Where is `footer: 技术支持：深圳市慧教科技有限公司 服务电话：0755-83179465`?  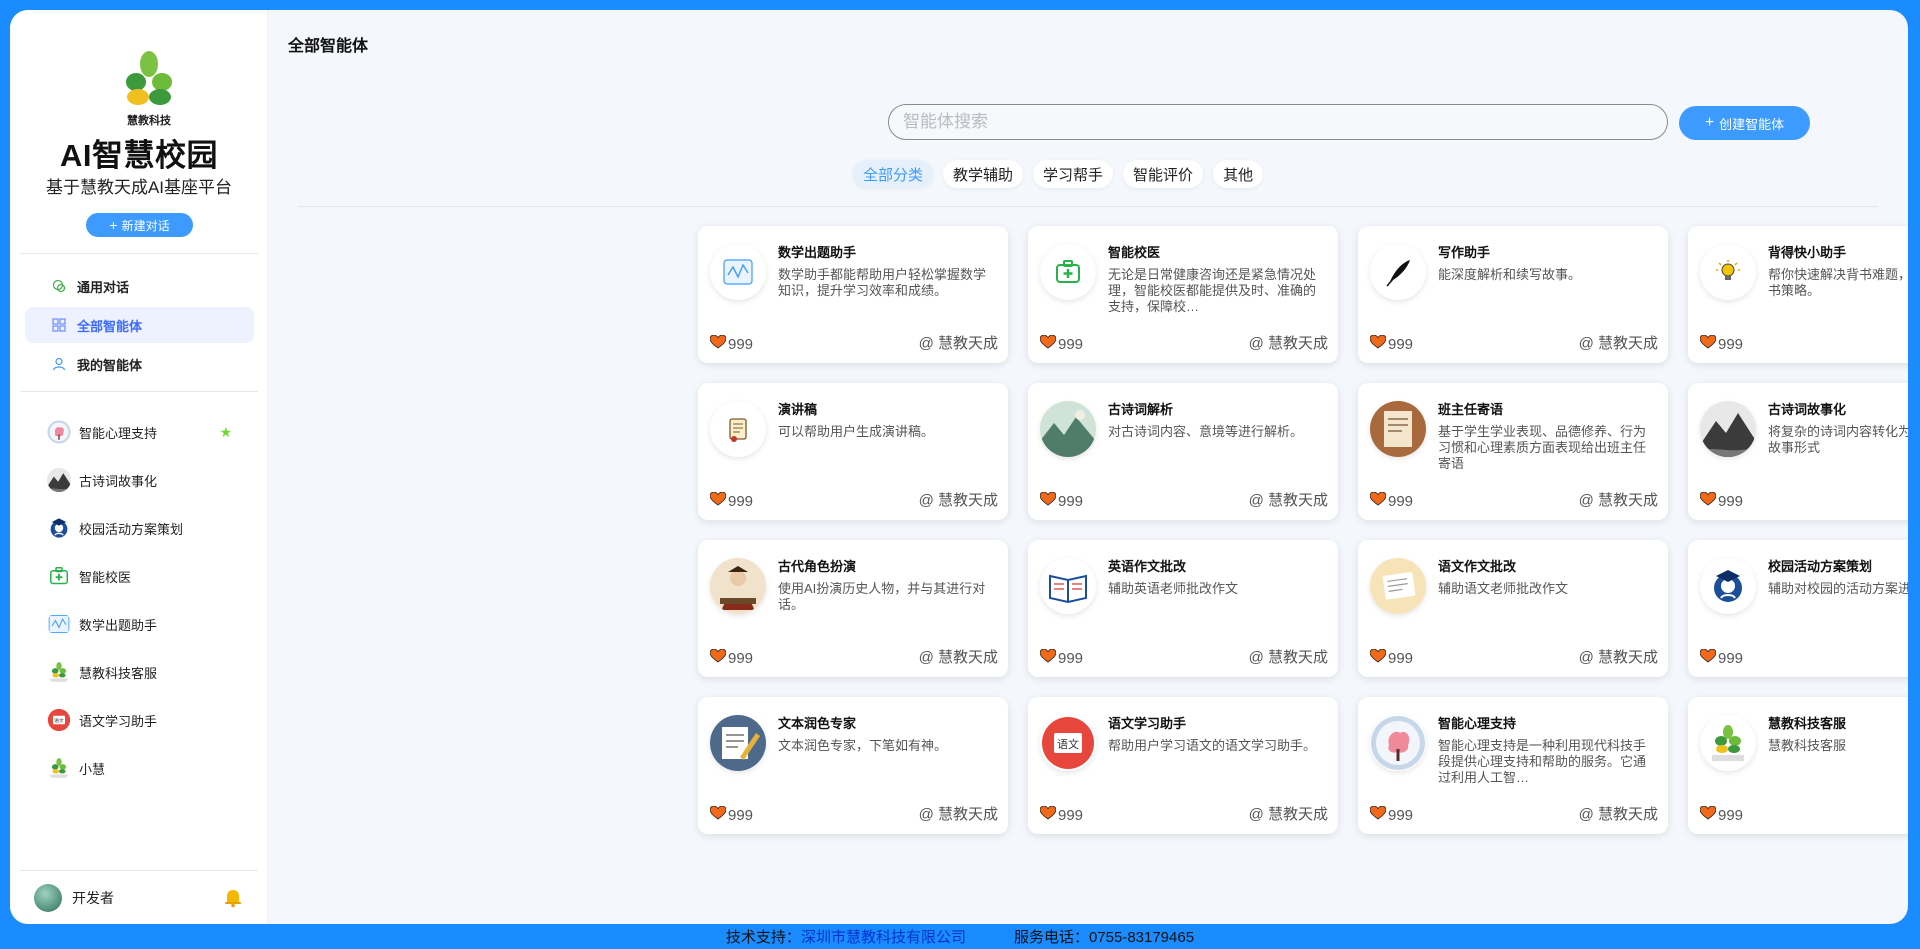 footer: 技术支持：深圳市慧教科技有限公司 服务电话：0755-83179465 is located at coordinates (960, 936).